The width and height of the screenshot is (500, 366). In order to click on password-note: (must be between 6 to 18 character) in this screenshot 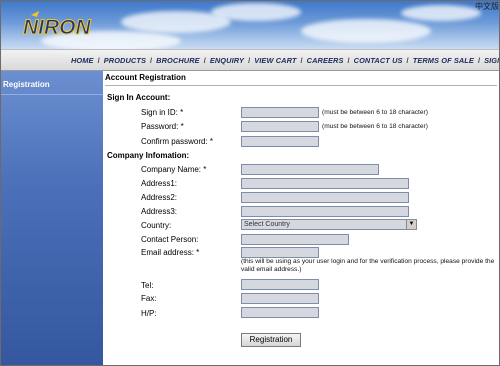, I will do `click(375, 126)`.